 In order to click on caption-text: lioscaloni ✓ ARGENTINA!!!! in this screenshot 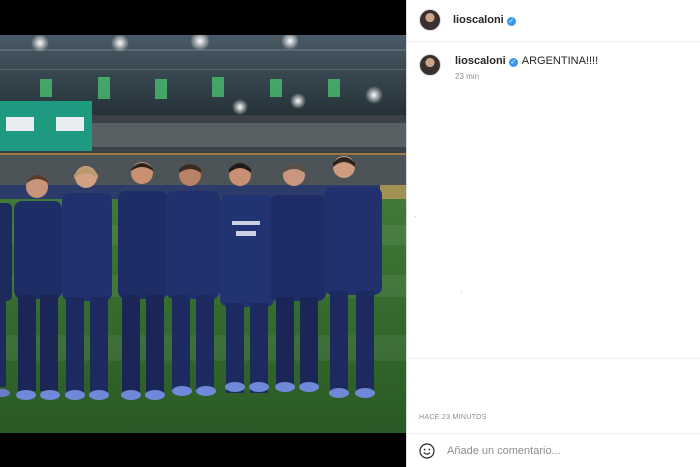, I will do `click(526, 61)`.